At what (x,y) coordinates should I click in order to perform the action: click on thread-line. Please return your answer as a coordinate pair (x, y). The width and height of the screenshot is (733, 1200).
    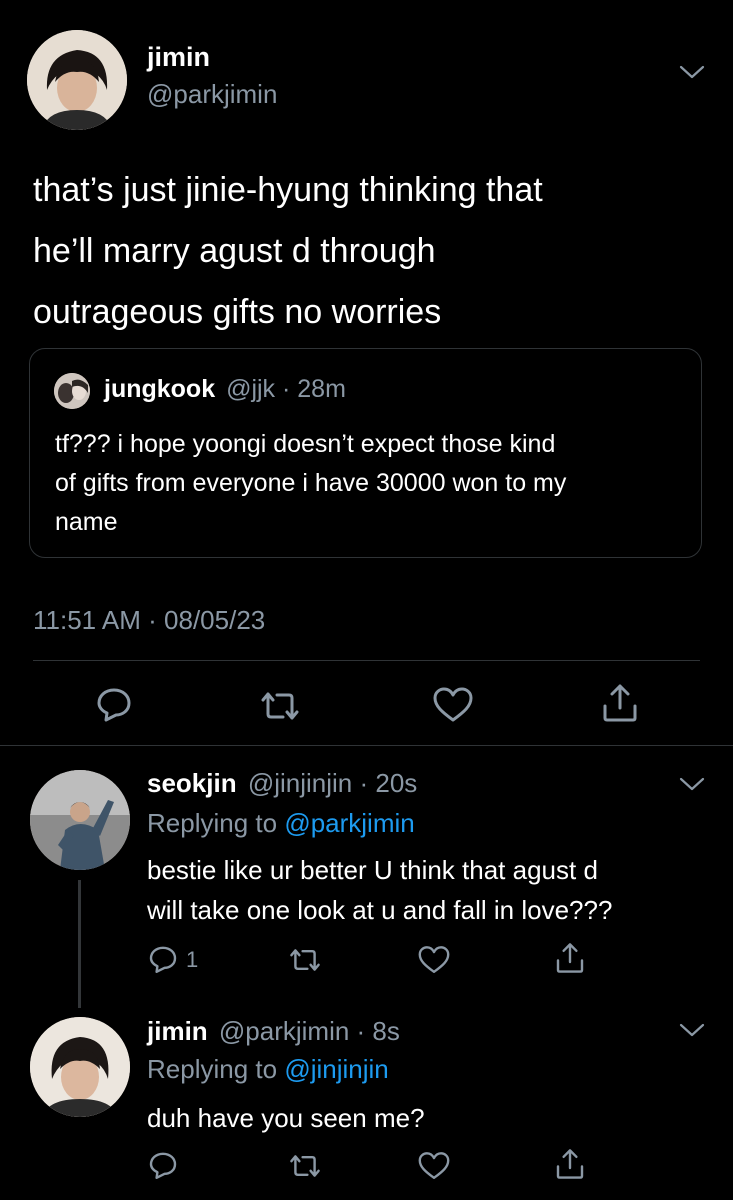
    Looking at the image, I should click on (79, 944).